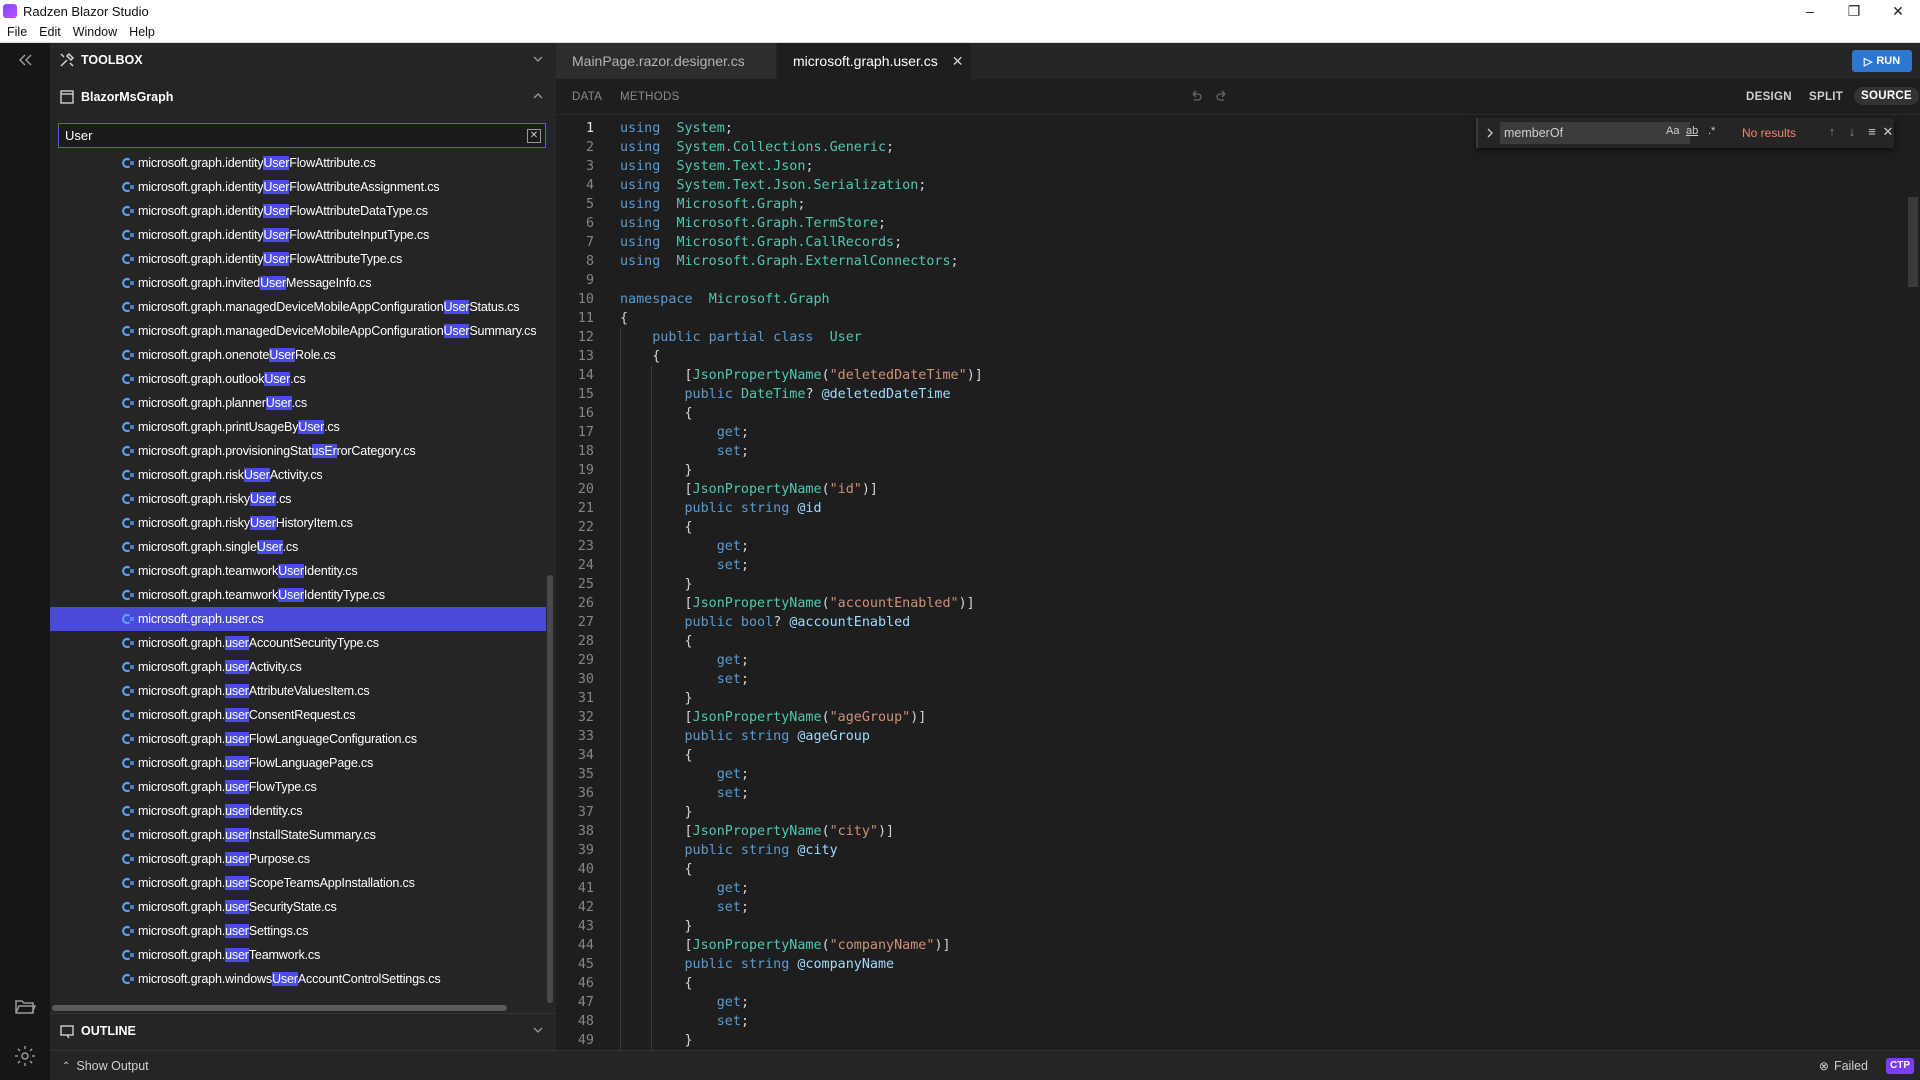  Describe the element at coordinates (656, 641) in the screenshot. I see `code-text: {` at that location.